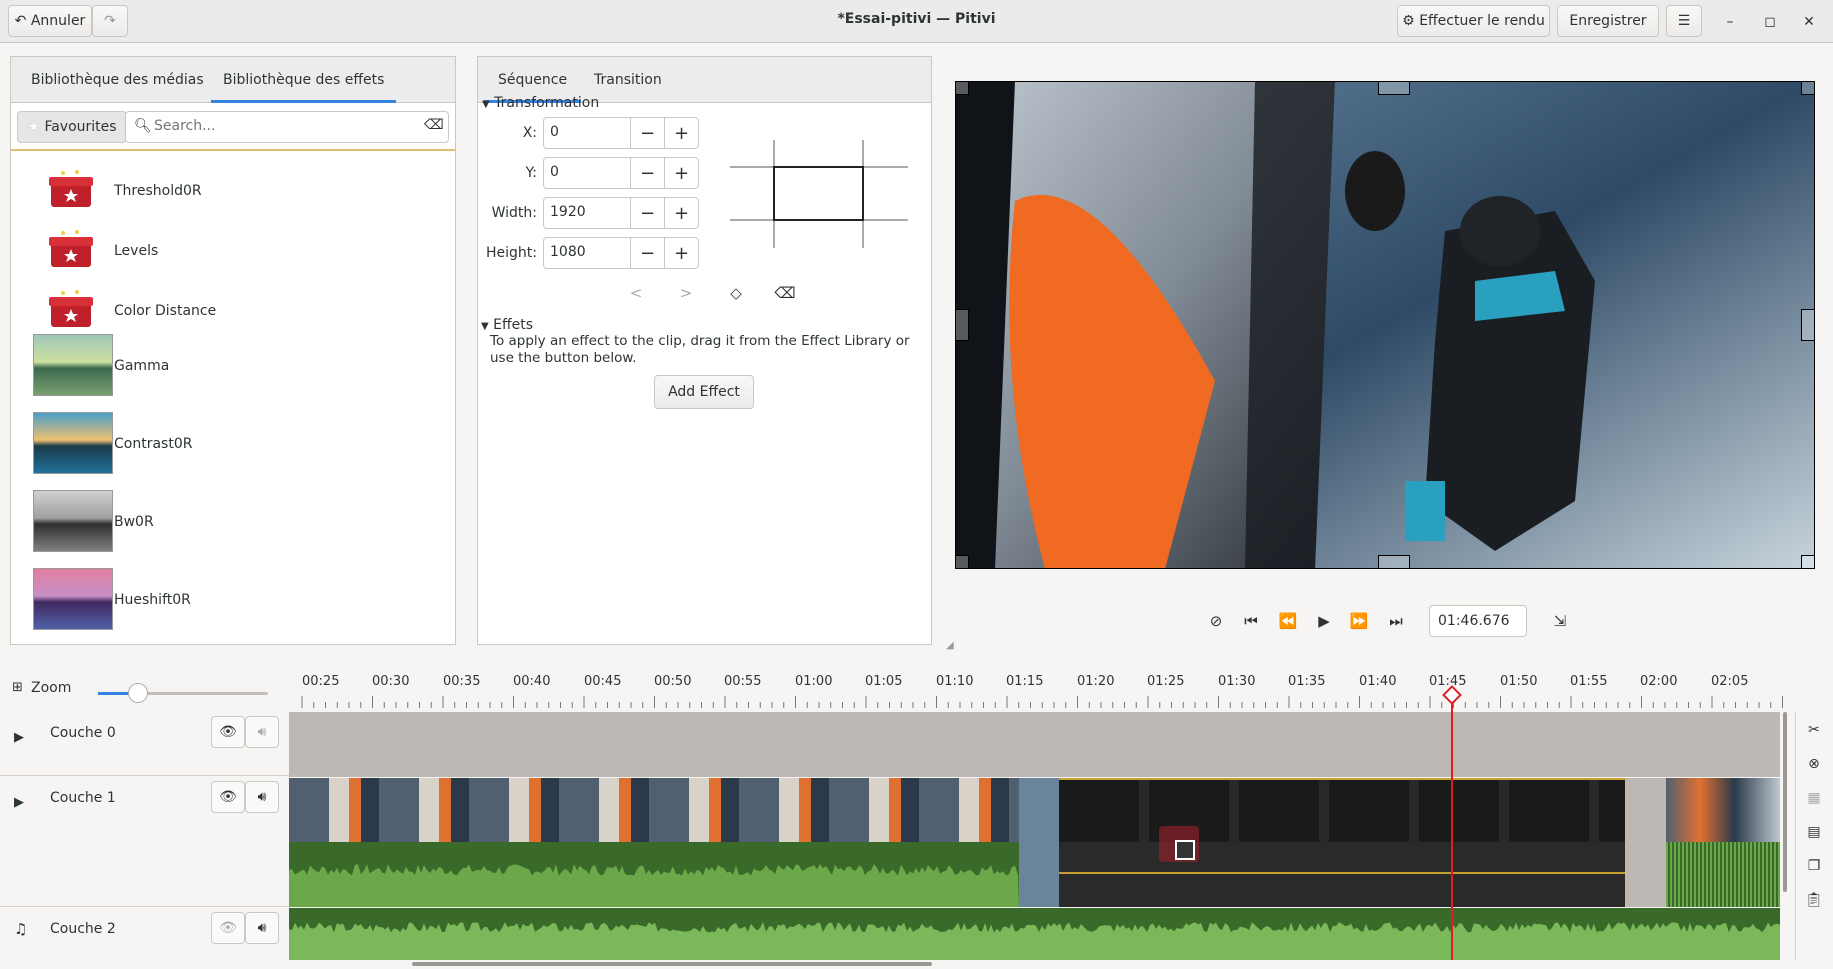 The width and height of the screenshot is (1833, 969). What do you see at coordinates (1396, 621) in the screenshot?
I see `go-to-end-button: ⏭` at bounding box center [1396, 621].